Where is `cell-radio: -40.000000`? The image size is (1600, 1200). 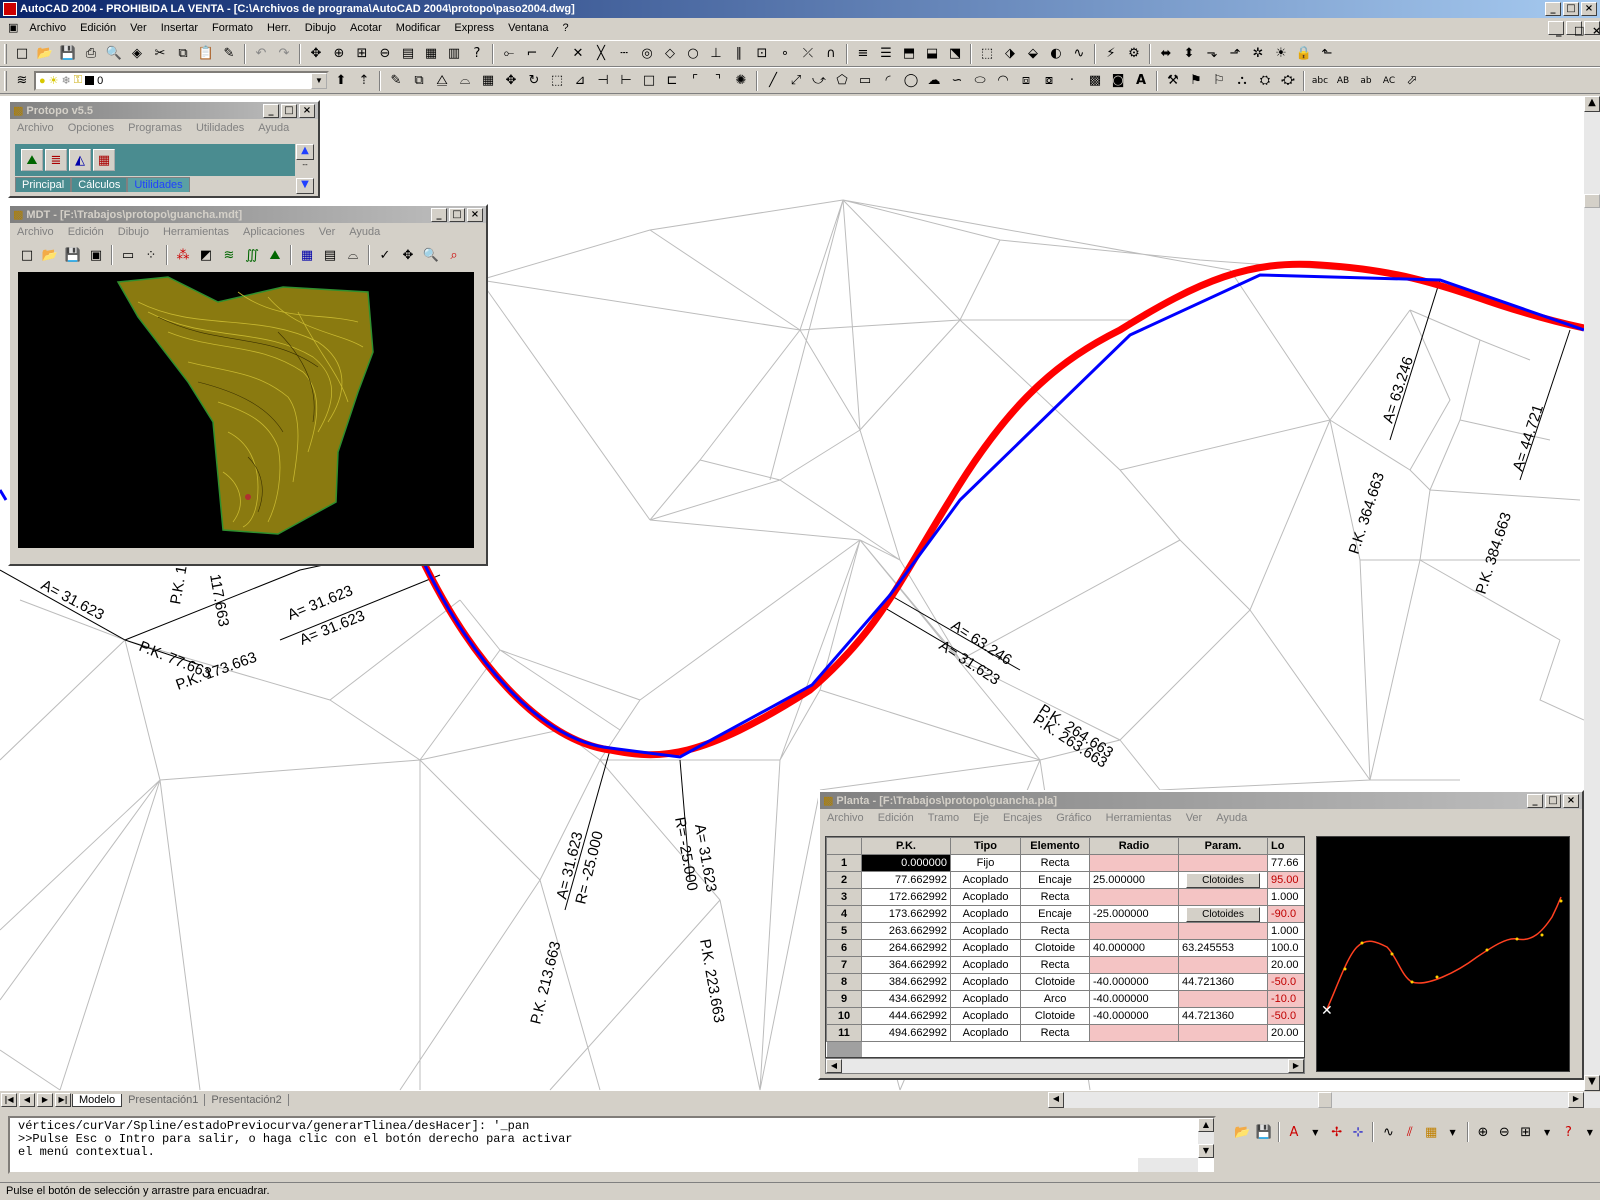
cell-radio: -40.000000 is located at coordinates (1134, 1016).